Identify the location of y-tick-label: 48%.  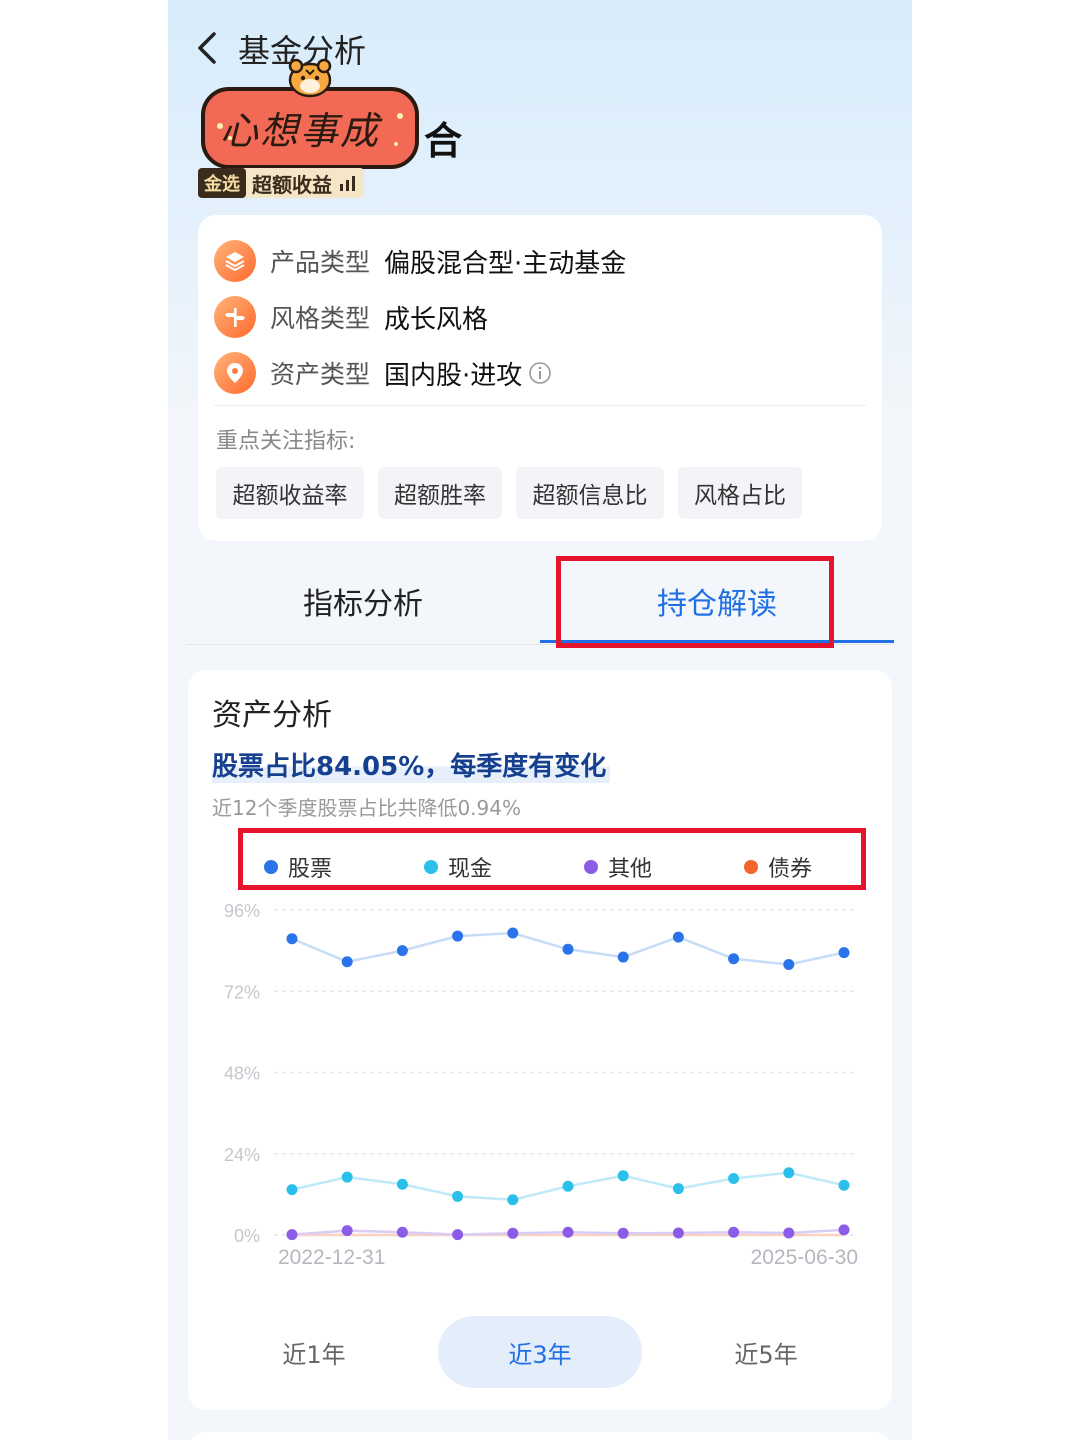
(242, 1074).